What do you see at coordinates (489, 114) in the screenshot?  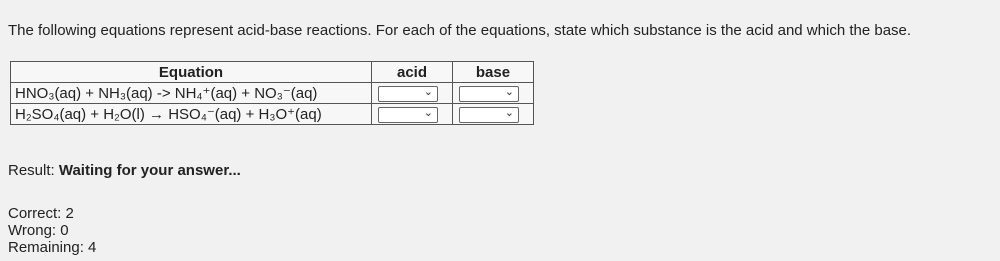 I see `base-select-row-2: ⌄` at bounding box center [489, 114].